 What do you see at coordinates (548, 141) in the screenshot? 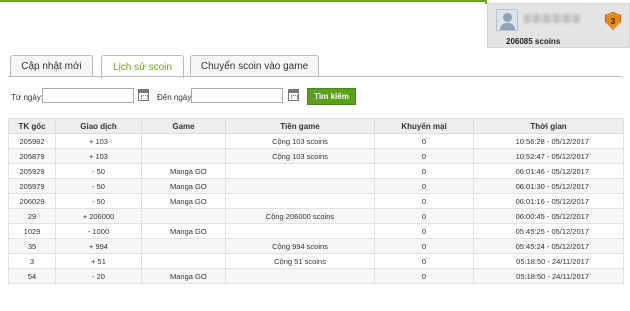
I see `time-cell: 10:56:28 - 05/12/2017` at bounding box center [548, 141].